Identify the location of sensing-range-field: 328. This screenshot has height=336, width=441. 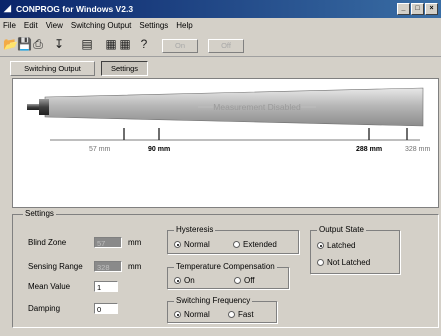
(108, 266).